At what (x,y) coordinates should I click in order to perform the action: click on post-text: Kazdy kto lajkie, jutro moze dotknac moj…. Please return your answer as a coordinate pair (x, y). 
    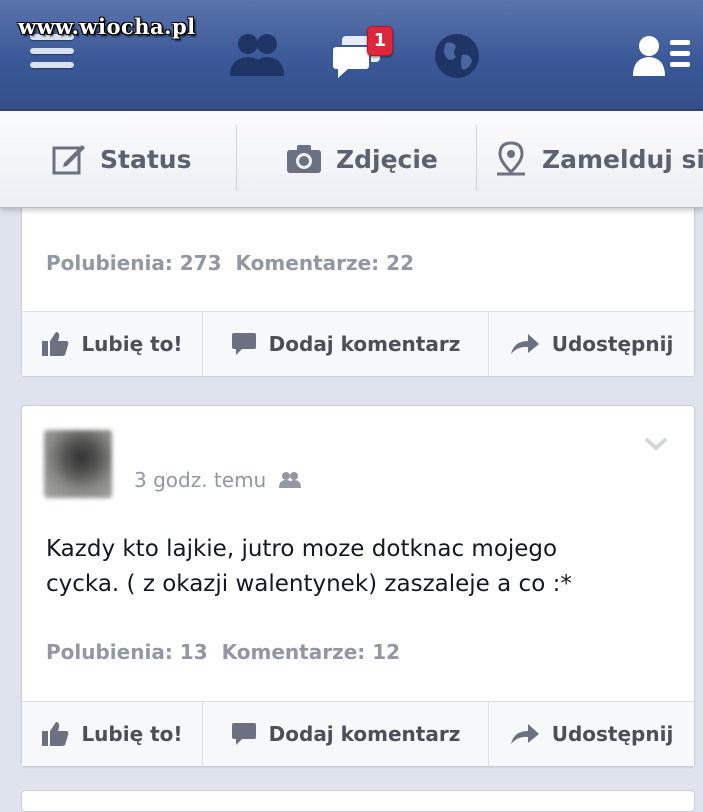
    Looking at the image, I should click on (356, 567).